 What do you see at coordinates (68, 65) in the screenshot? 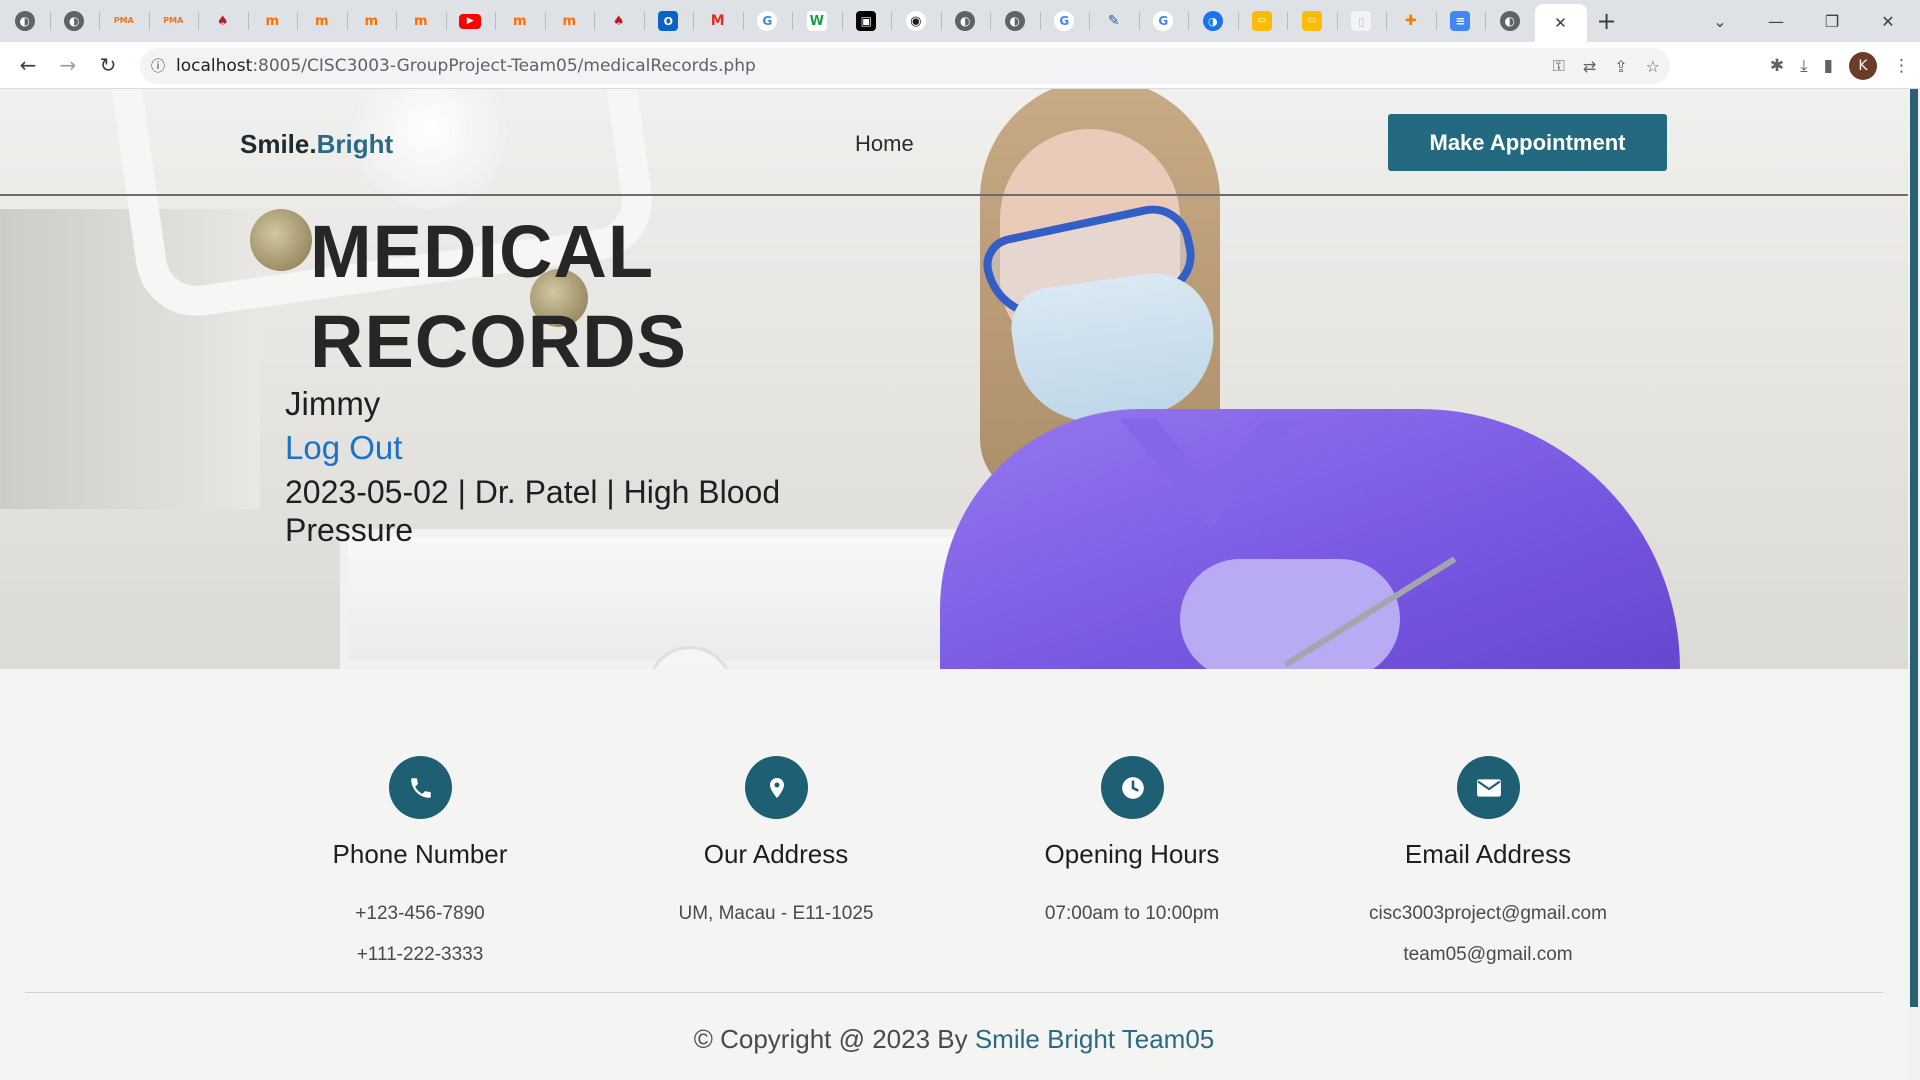
I see `forward-icon: →` at bounding box center [68, 65].